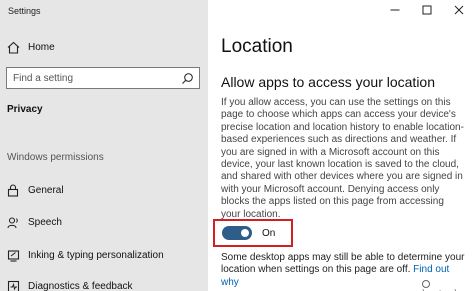 The width and height of the screenshot is (474, 291). Describe the element at coordinates (24, 11) in the screenshot. I see `app-title: Settings` at that location.